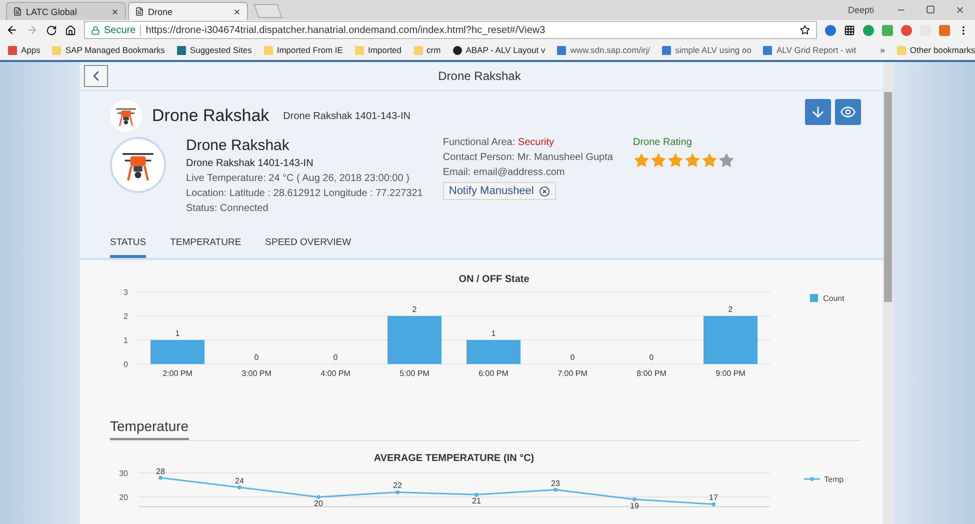 The width and height of the screenshot is (975, 524). Describe the element at coordinates (454, 458) in the screenshot. I see `chart-title: AVERAGE TEMPERATURE (IN °C)` at that location.